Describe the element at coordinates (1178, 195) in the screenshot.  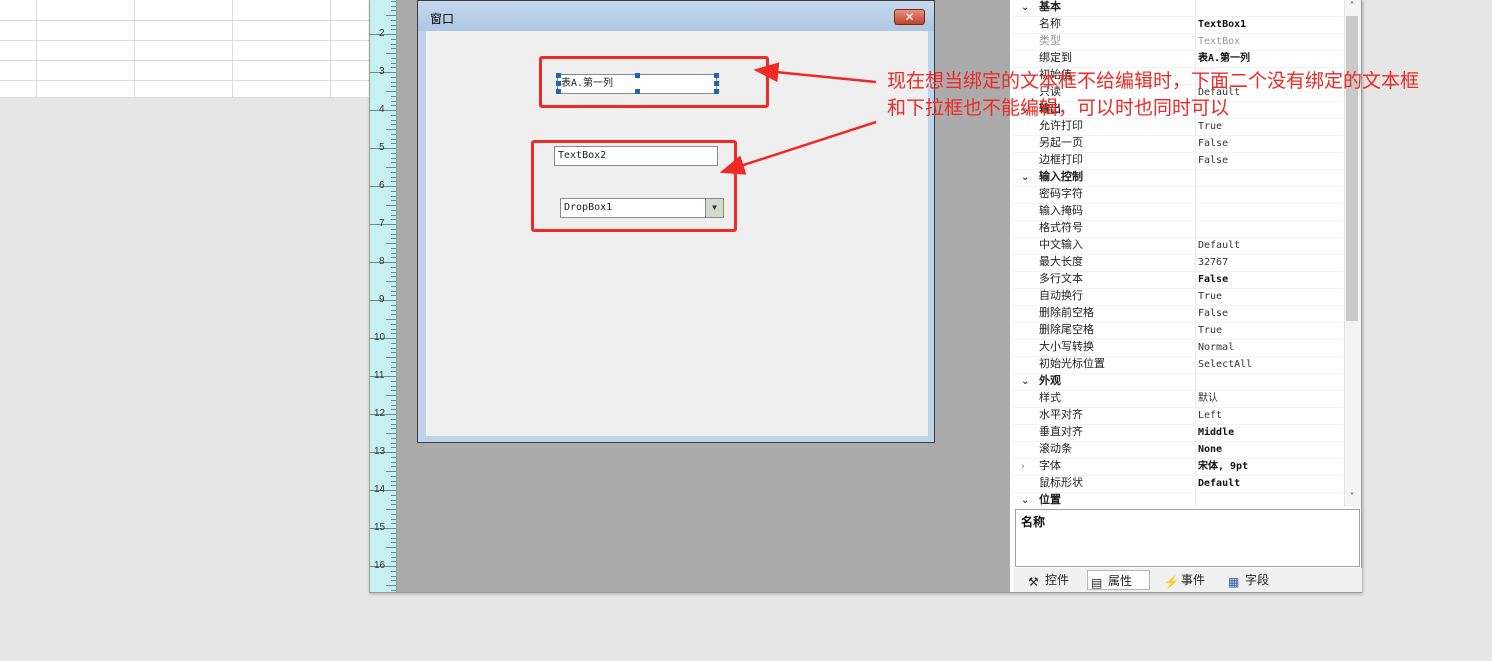
I see `property-row: 密码字符` at that location.